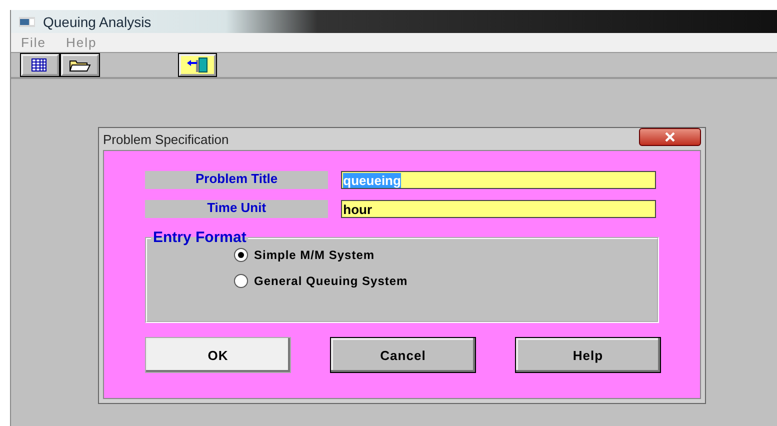 The height and width of the screenshot is (426, 777). What do you see at coordinates (200, 237) in the screenshot?
I see `group-title: Entry Format` at bounding box center [200, 237].